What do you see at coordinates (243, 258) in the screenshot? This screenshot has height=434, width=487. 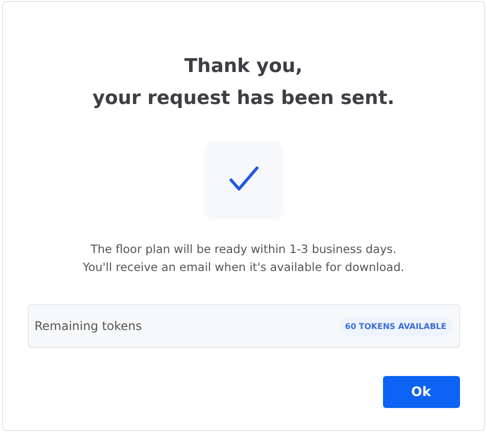 I see `dialog-message: The floor plan will be ready within 1-3 business days. You'll receive an email when it's available for download.` at bounding box center [243, 258].